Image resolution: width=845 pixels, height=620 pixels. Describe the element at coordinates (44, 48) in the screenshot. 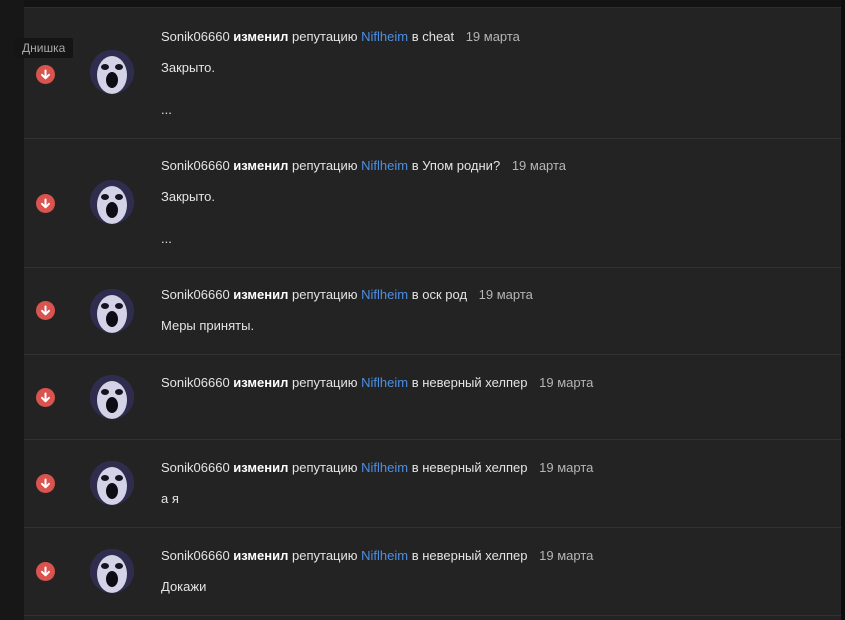

I see `tooltip: Днишка` at that location.